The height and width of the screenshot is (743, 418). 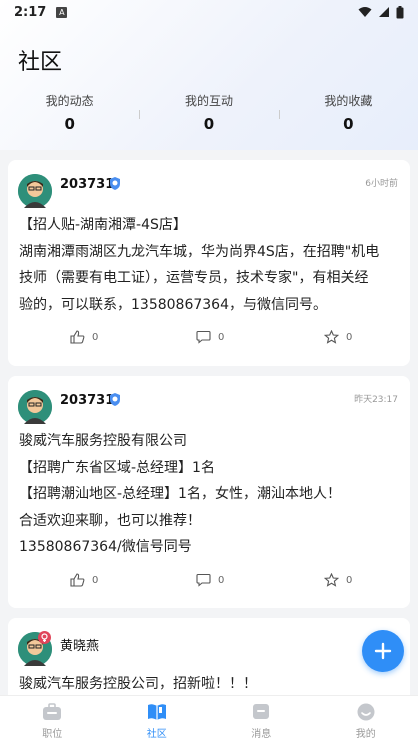 I want to click on message-icon, so click(x=261, y=711).